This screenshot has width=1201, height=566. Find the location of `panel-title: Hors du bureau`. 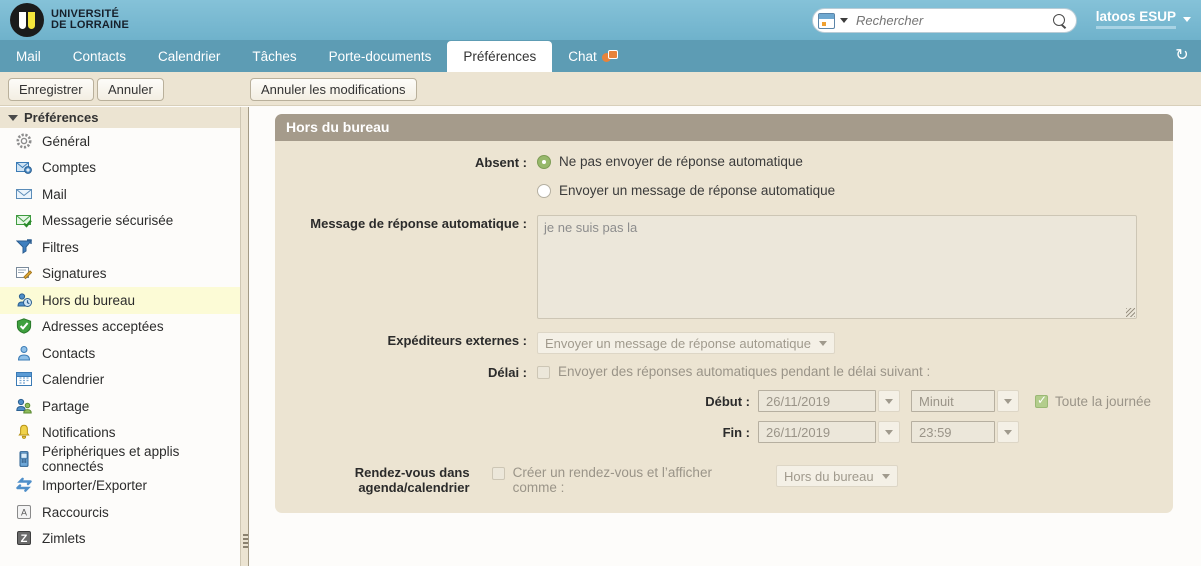

panel-title: Hors du bureau is located at coordinates (724, 127).